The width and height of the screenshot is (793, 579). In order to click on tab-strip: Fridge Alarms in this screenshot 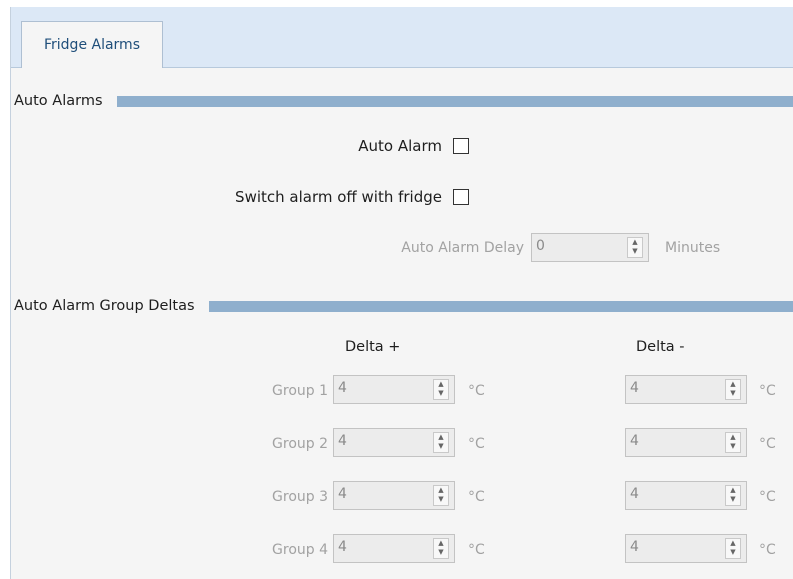, I will do `click(402, 37)`.